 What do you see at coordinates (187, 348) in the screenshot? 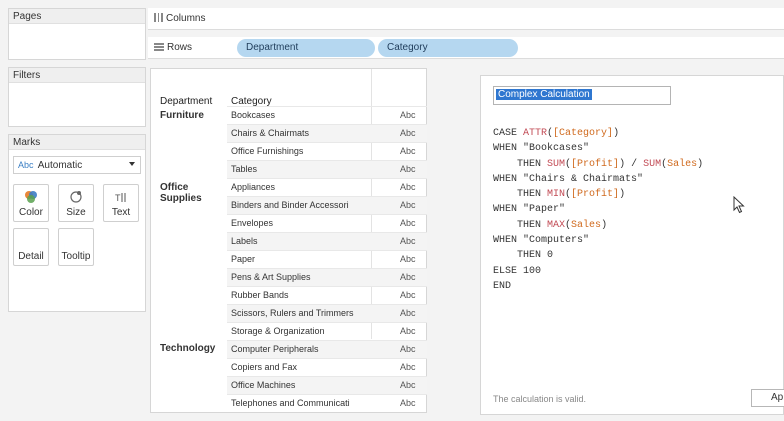
I see `dept-technology: Technology` at bounding box center [187, 348].